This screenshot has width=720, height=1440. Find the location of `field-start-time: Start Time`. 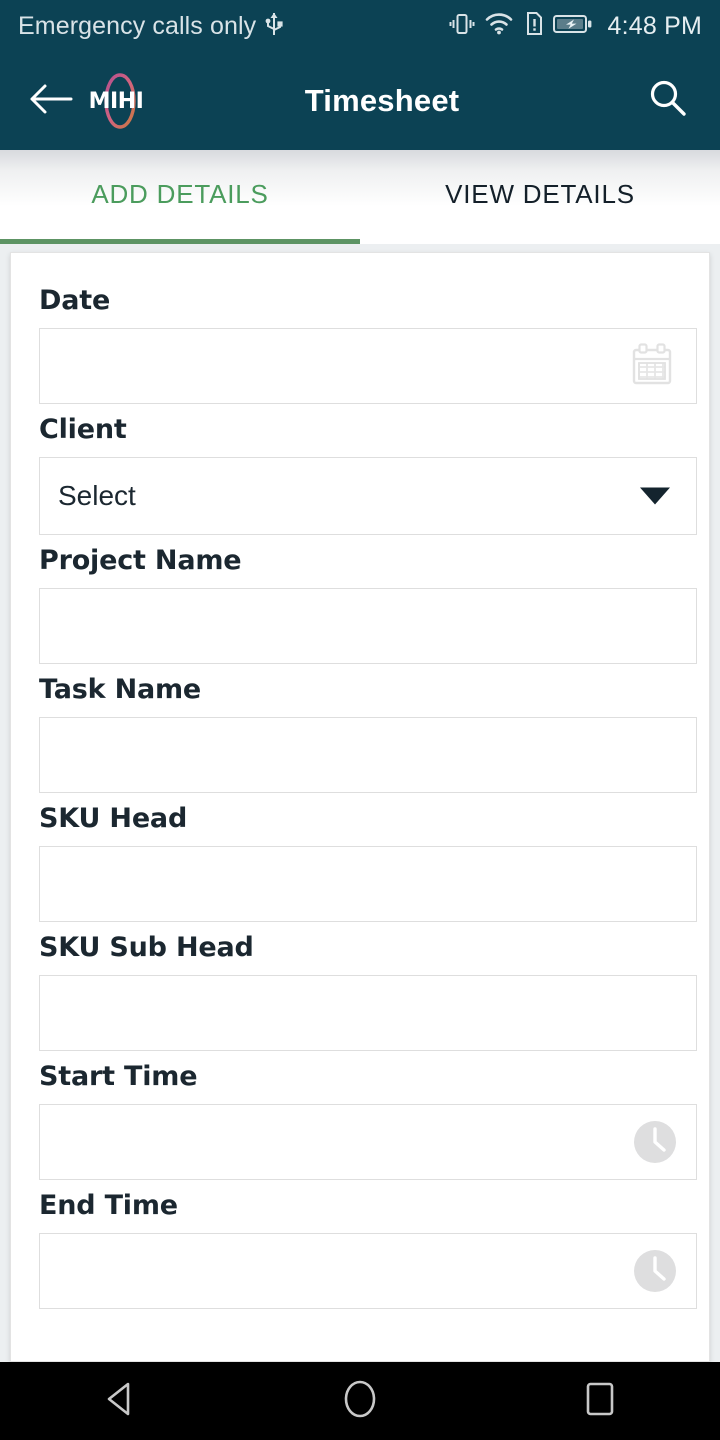

field-start-time: Start Time is located at coordinates (368, 1120).